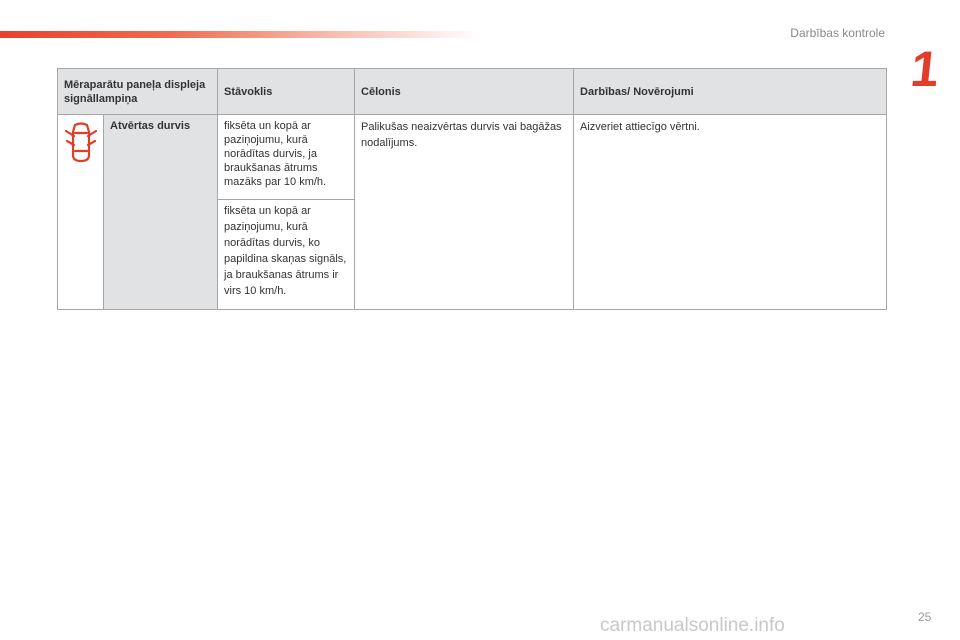 The width and height of the screenshot is (960, 640). What do you see at coordinates (80, 142) in the screenshot?
I see `open-doors-car-icon` at bounding box center [80, 142].